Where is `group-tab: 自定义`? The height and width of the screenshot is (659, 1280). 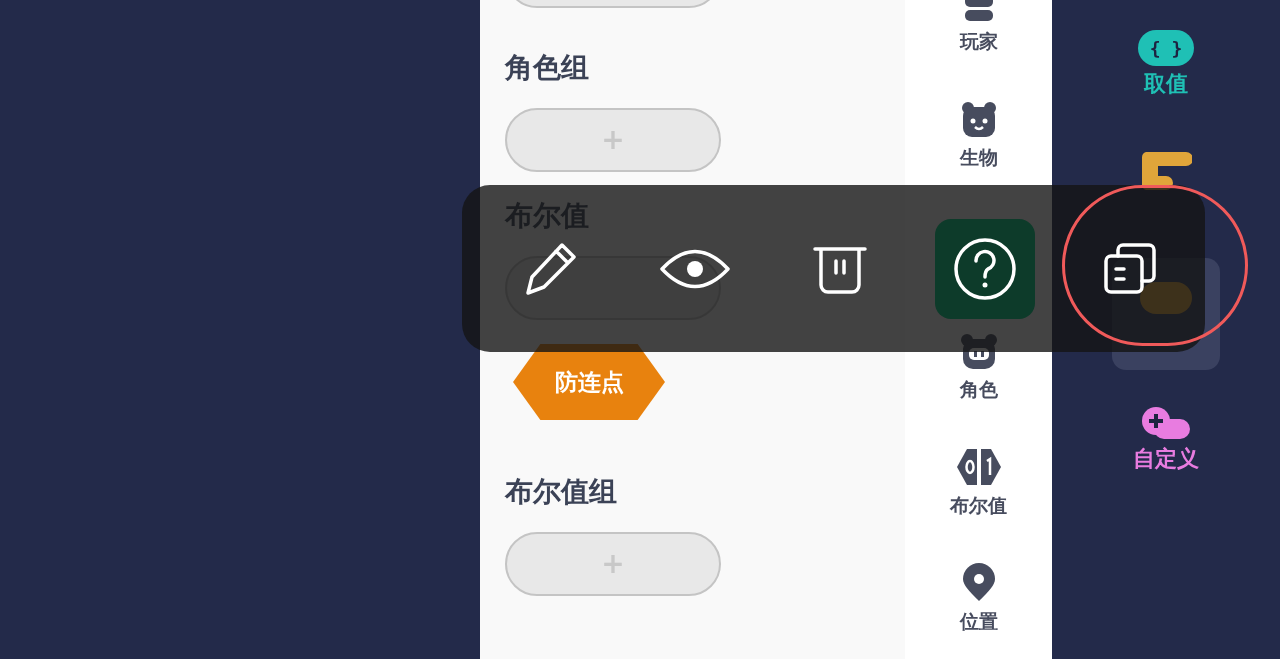 group-tab: 自定义 is located at coordinates (1166, 439).